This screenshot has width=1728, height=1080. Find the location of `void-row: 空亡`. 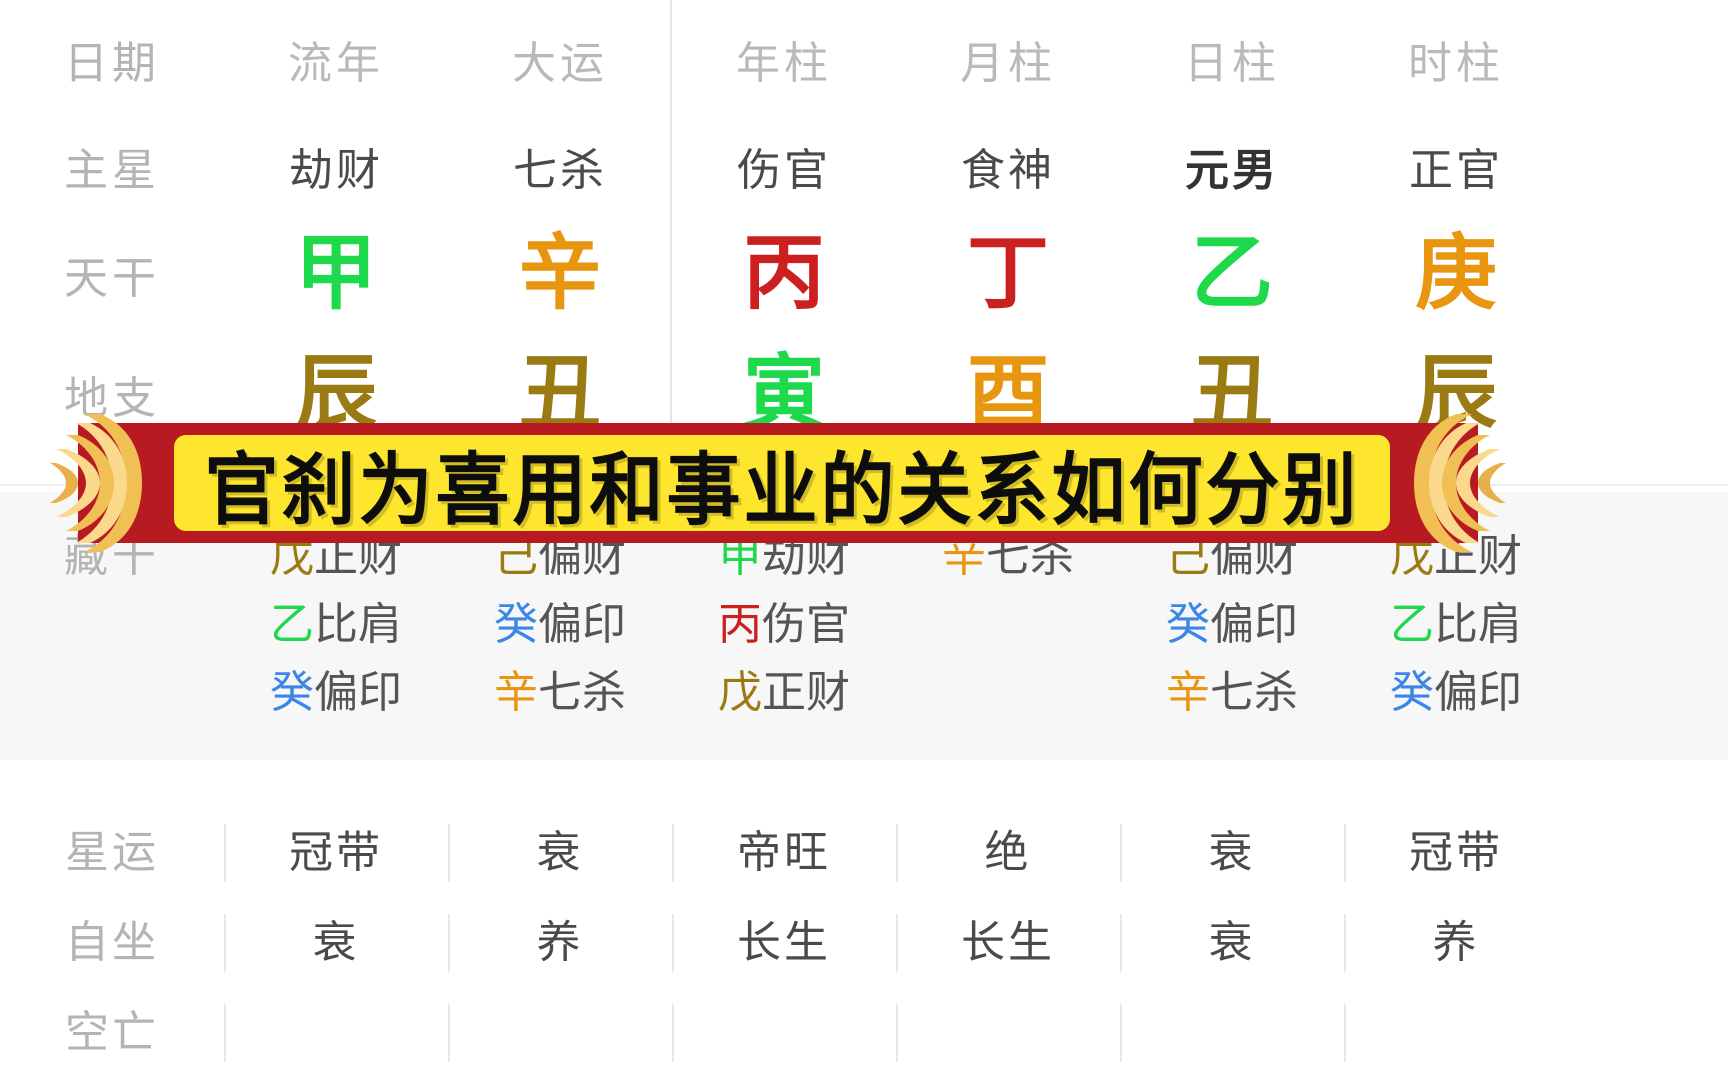

void-row: 空亡 is located at coordinates (864, 1033).